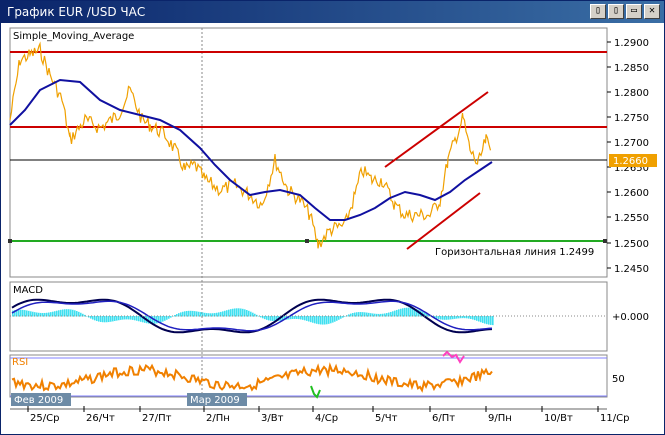 This screenshot has height=435, width=665. I want to click on price-tick-label: 1.2600, so click(631, 193).